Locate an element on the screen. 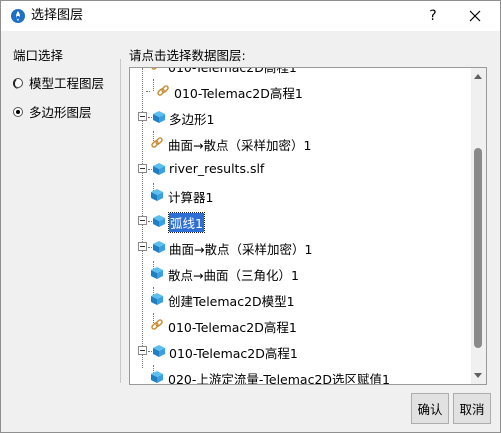 This screenshot has height=433, width=501. tree-row: 多边形1 is located at coordinates (300, 117).